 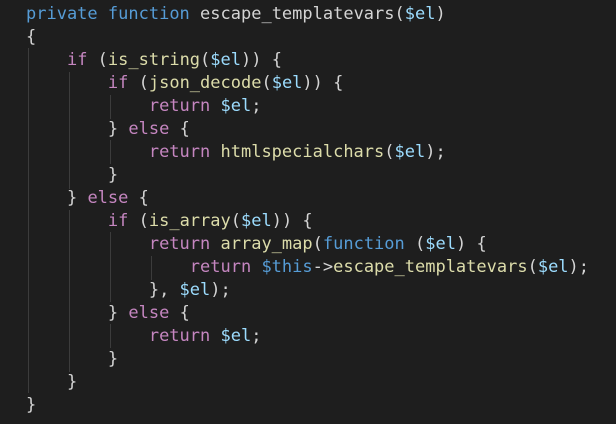 What do you see at coordinates (164, 290) in the screenshot?
I see `code-token: },` at bounding box center [164, 290].